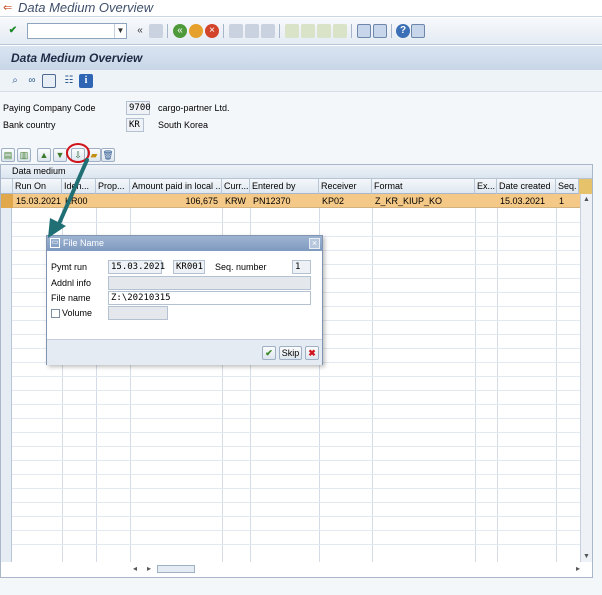 Image resolution: width=602 pixels, height=595 pixels. I want to click on scroll-end-icon: ▸, so click(578, 568).